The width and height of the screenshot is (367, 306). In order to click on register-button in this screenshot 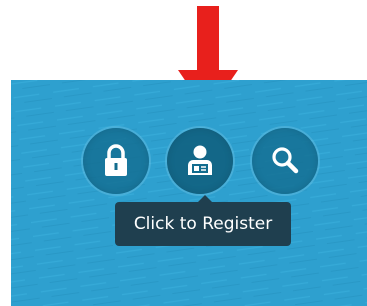, I will do `click(200, 161)`.